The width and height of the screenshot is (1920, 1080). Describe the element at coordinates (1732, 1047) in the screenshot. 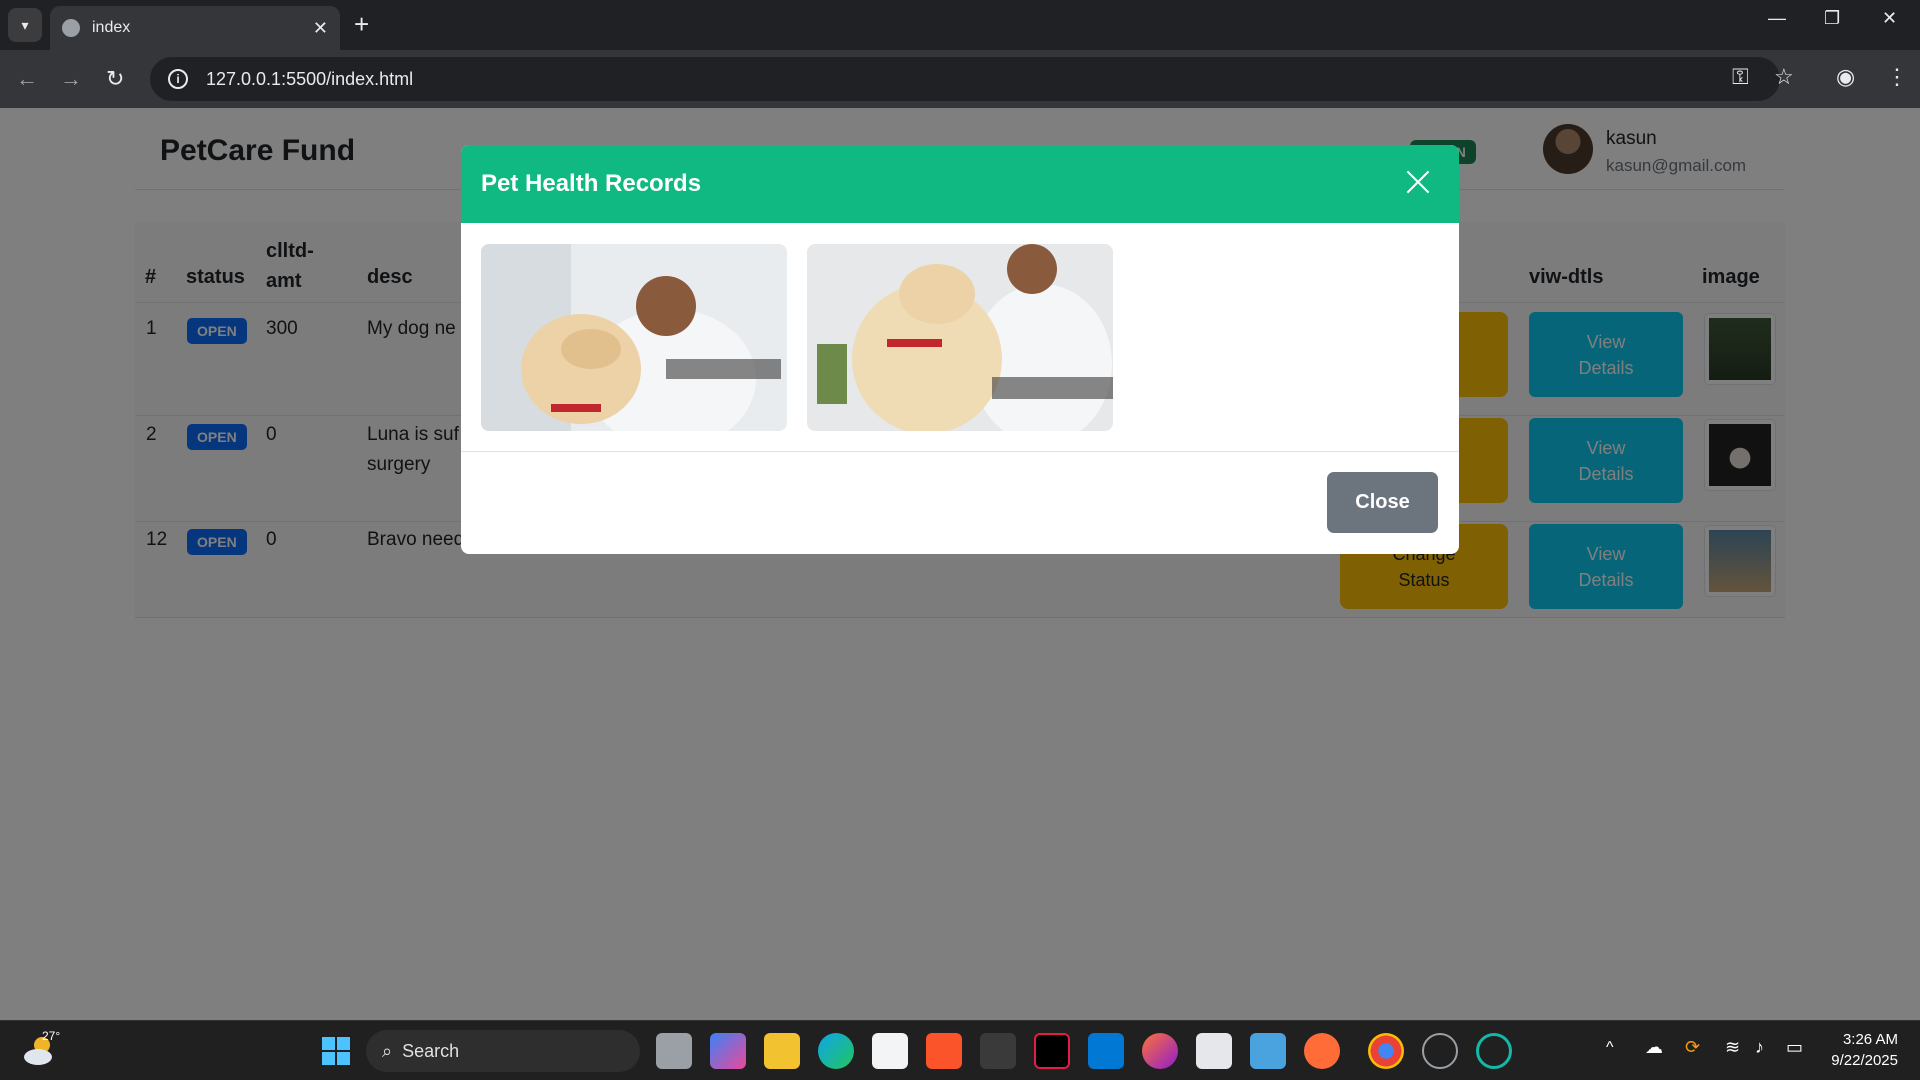

I see `wifi-icon: ≋` at that location.